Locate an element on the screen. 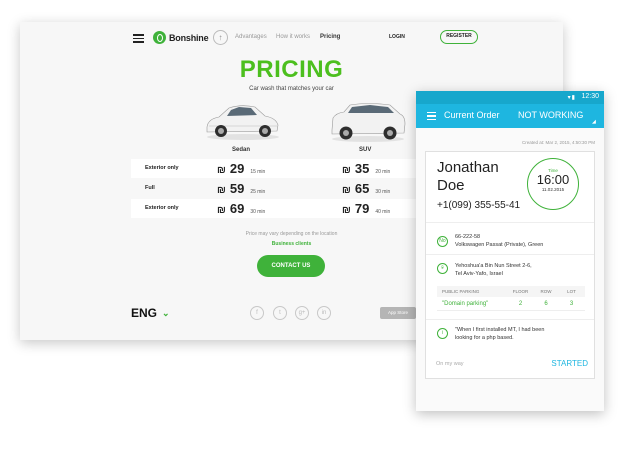 This screenshot has width=624, height=458. comment-line1: "When I first installed MT, I had been is located at coordinates (500, 330).